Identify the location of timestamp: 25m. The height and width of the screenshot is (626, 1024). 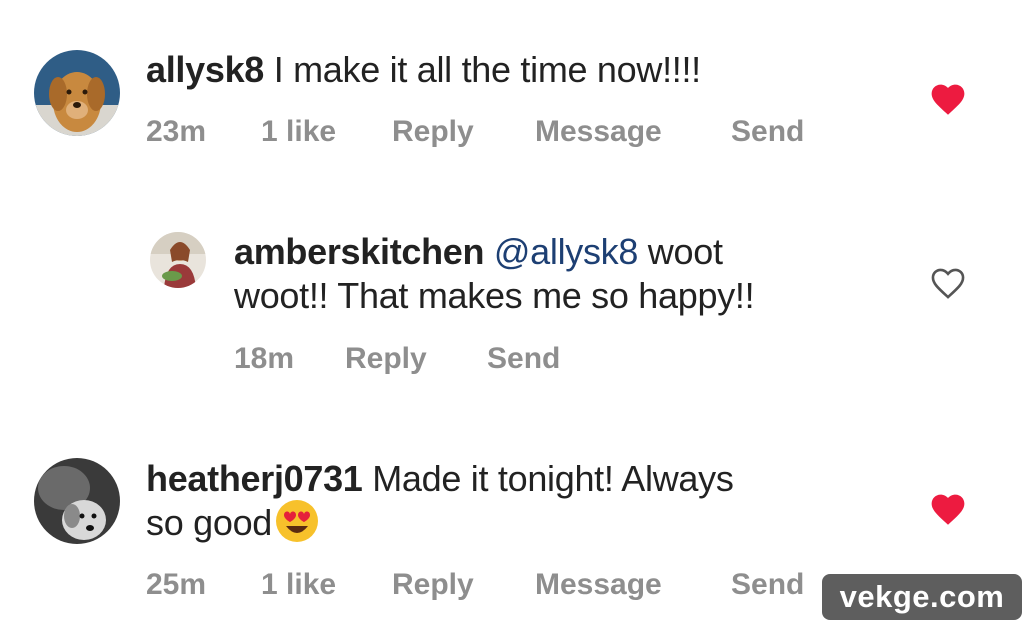
(176, 584).